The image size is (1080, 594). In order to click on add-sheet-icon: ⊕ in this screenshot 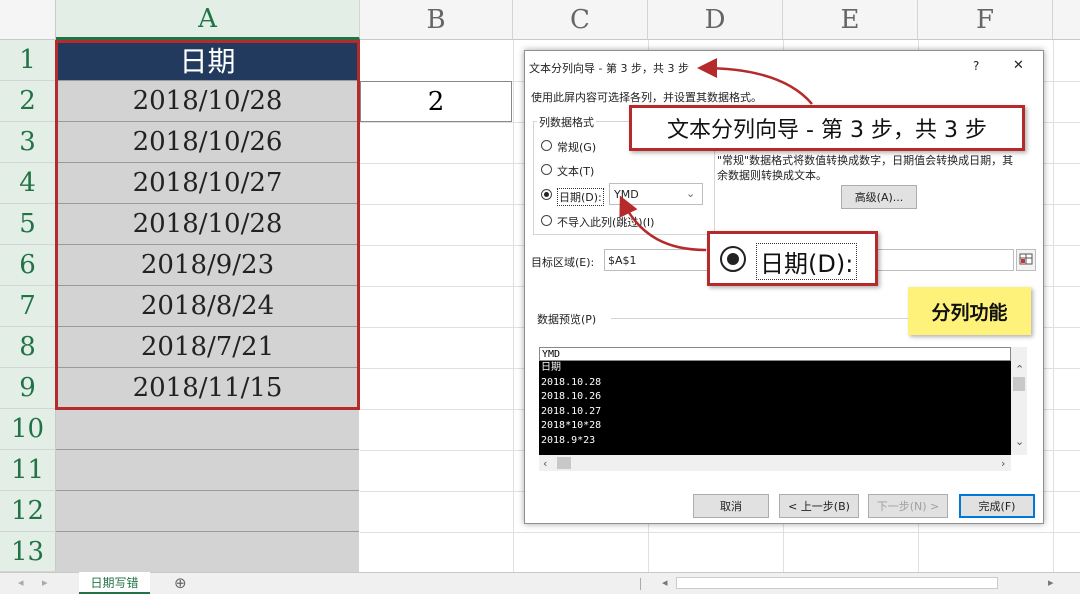, I will do `click(180, 583)`.